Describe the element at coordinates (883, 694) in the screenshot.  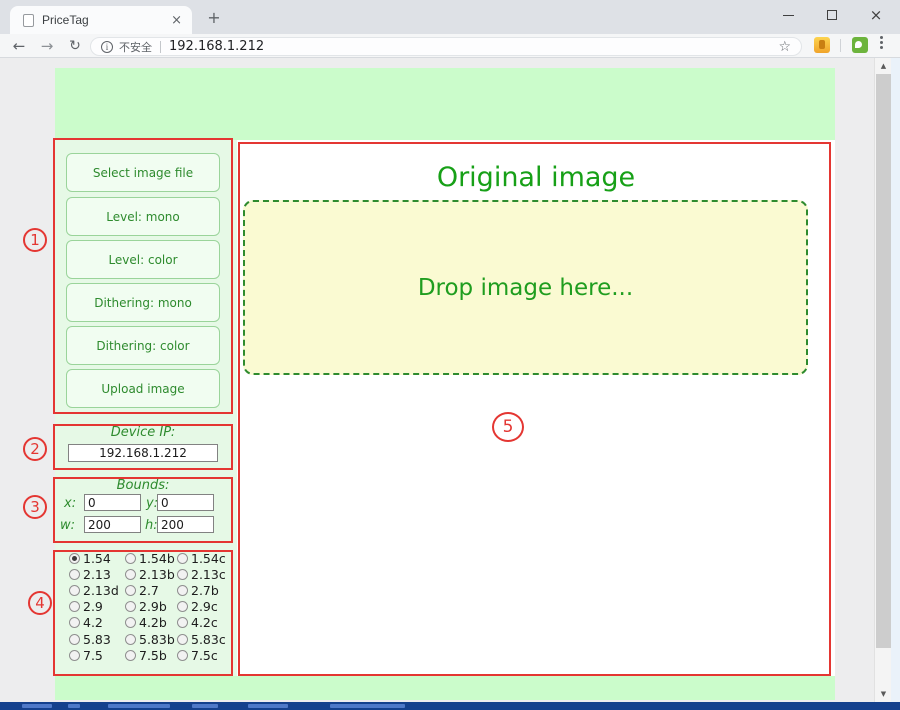
I see `scroll-down-icon: ▼` at that location.